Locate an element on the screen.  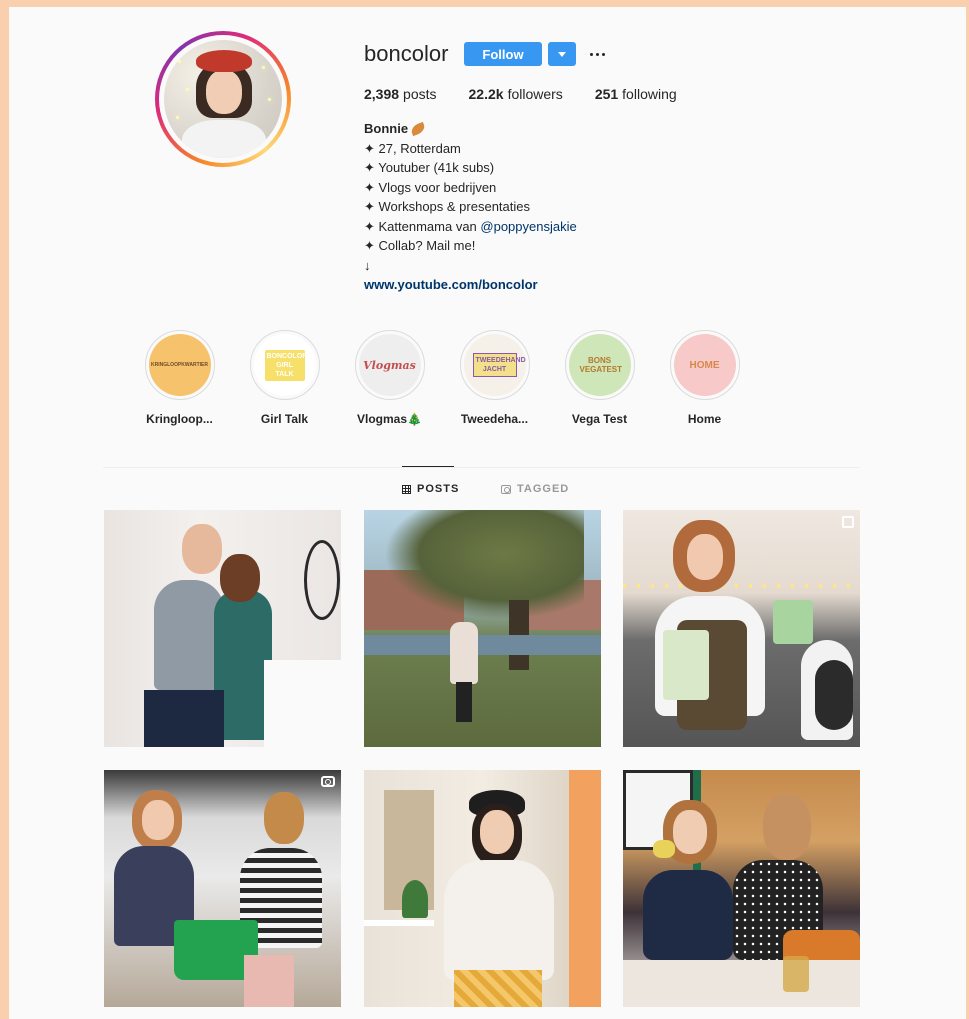
tagged-icon is located at coordinates (506, 489).